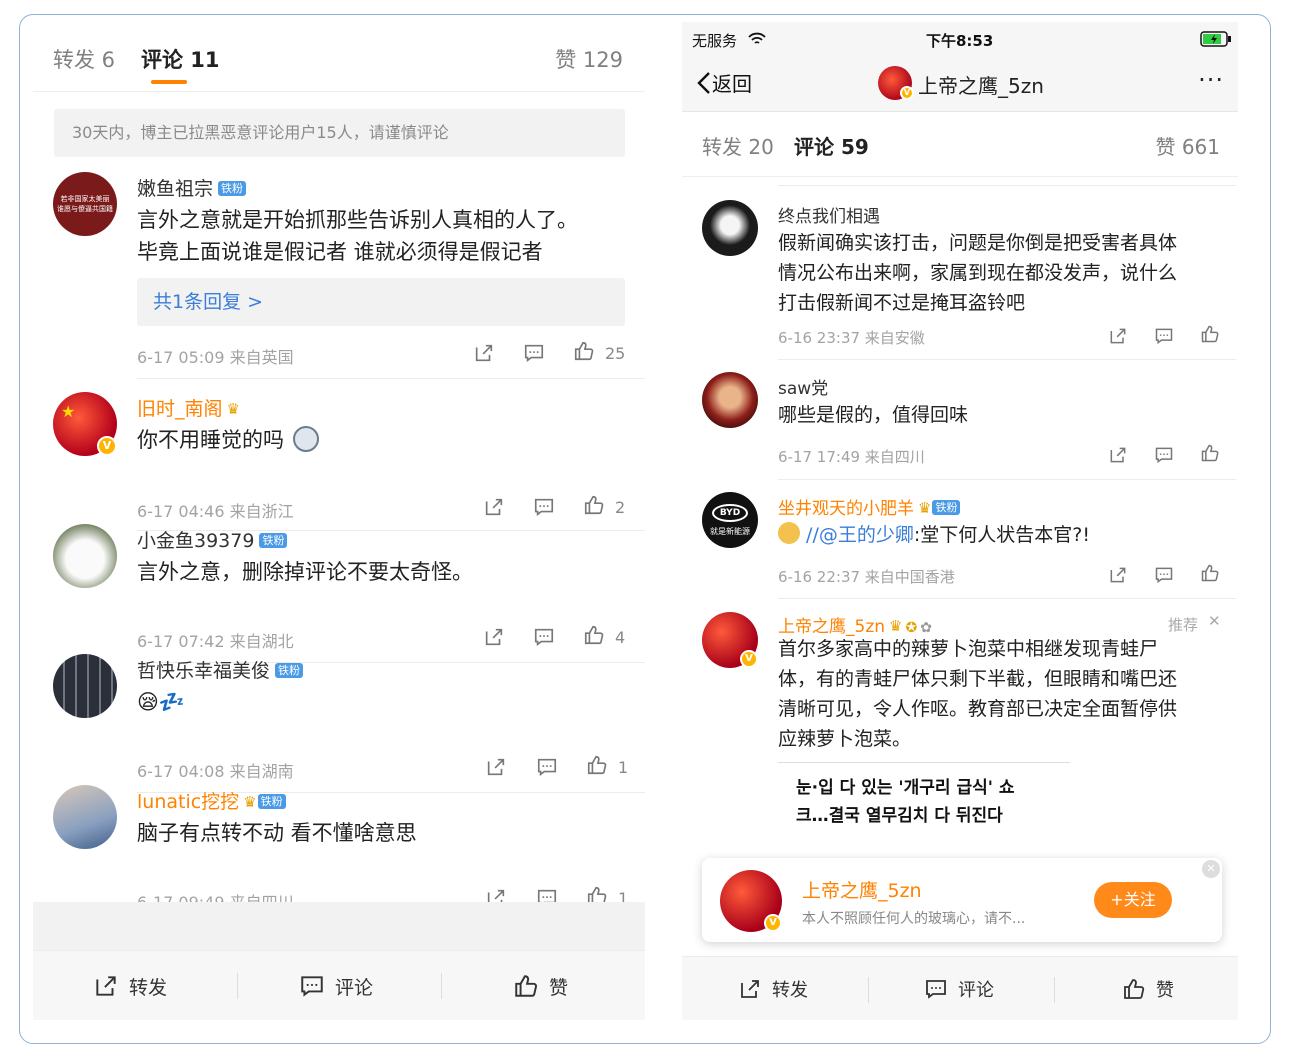 This screenshot has width=1289, height=1059. I want to click on comment-username: saw党, so click(803, 386).